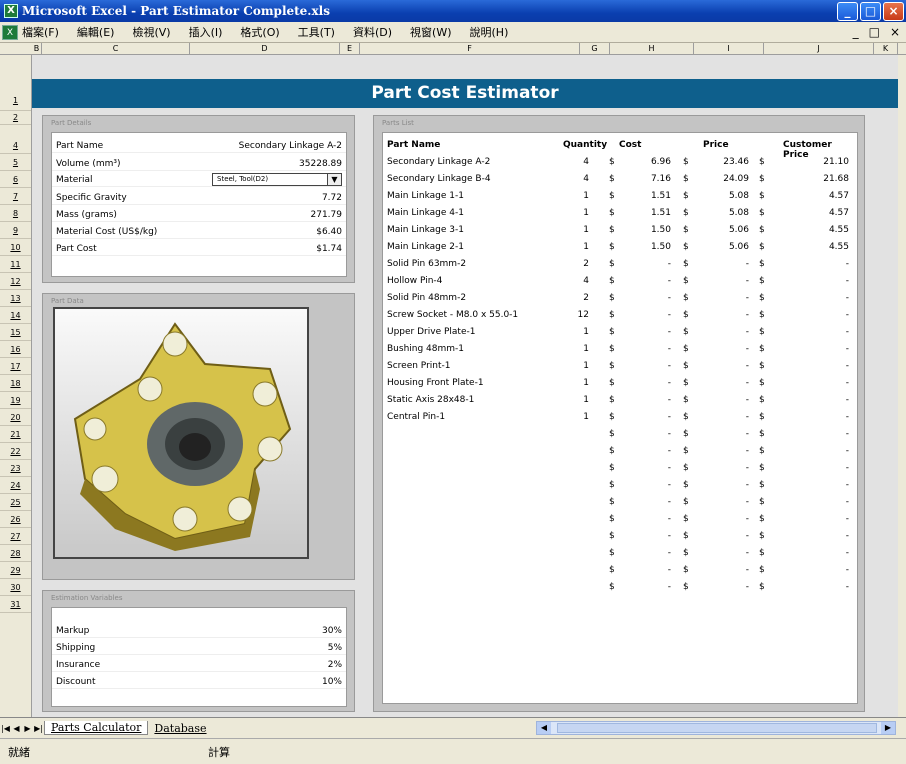  I want to click on row-header: 17, so click(15, 366).